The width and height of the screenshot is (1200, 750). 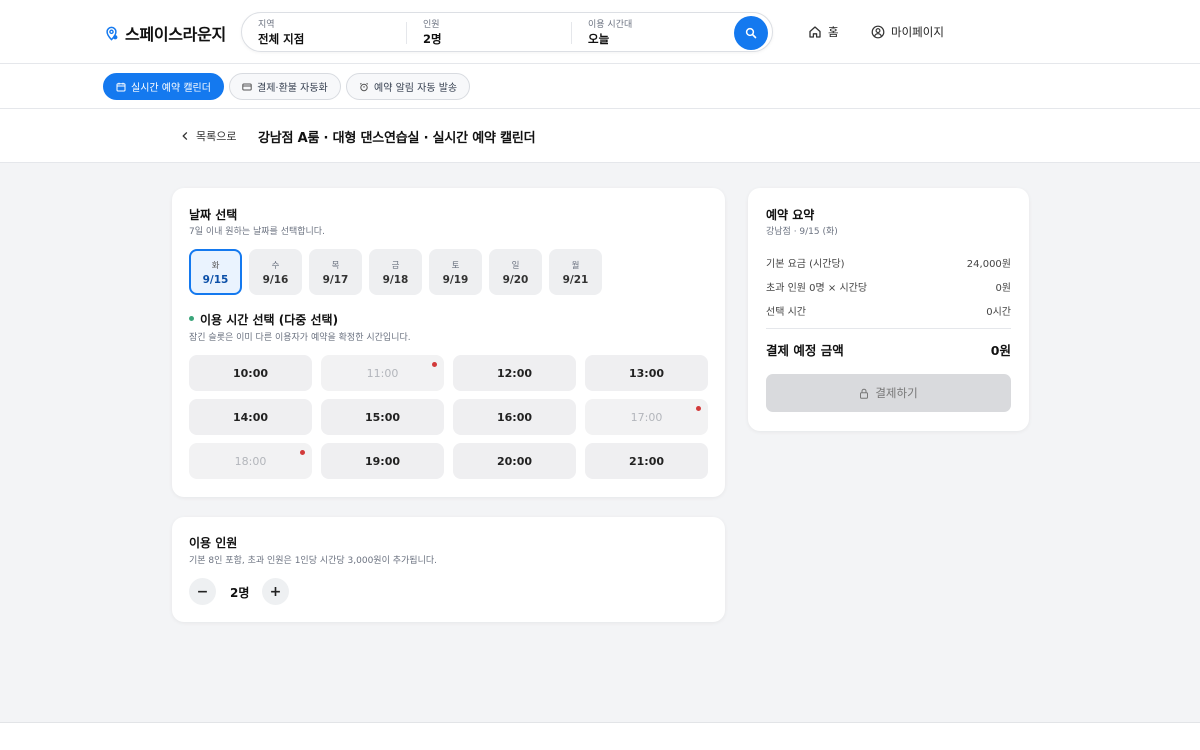 I want to click on people-count: 2명, so click(x=240, y=593).